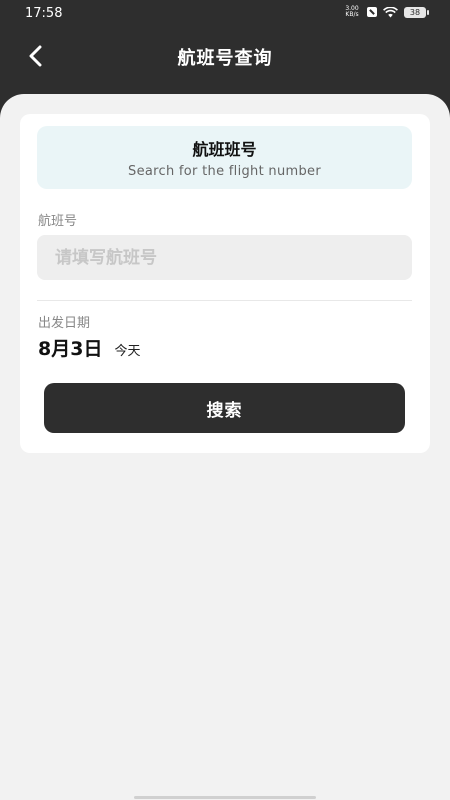 This screenshot has height=800, width=450. I want to click on battery-indicator: 38, so click(416, 12).